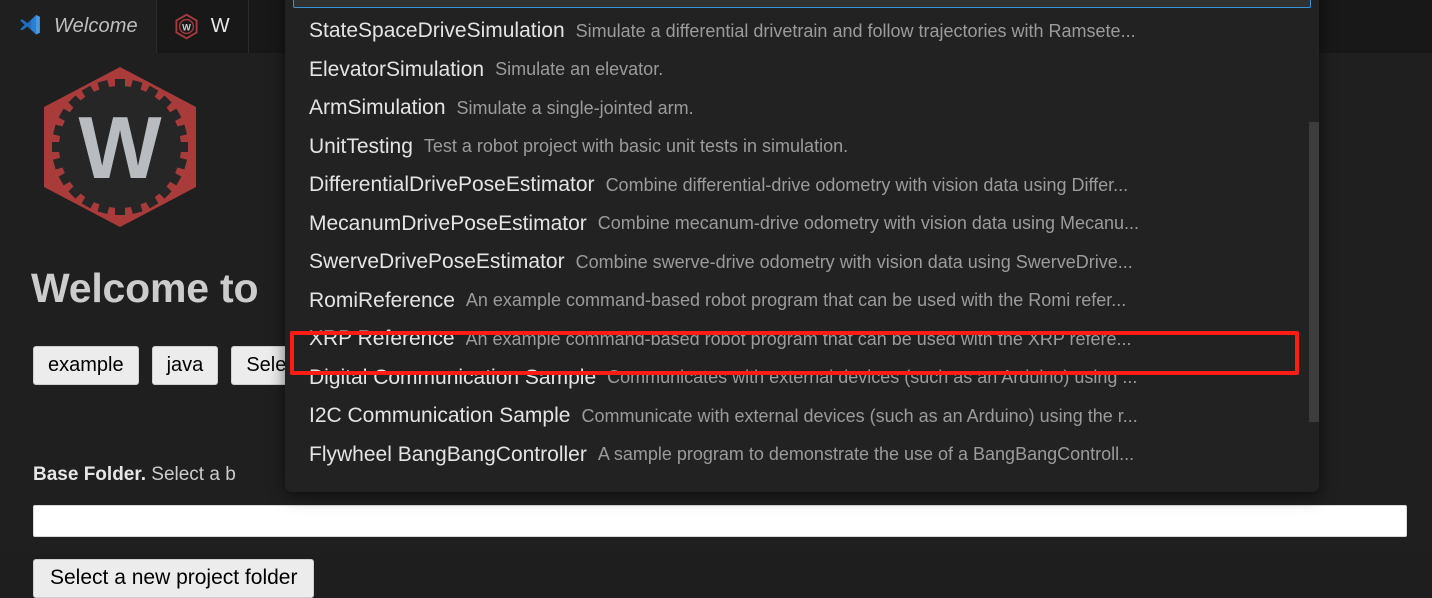 The height and width of the screenshot is (598, 1432). What do you see at coordinates (145, 288) in the screenshot?
I see `page-title: Welcome to` at bounding box center [145, 288].